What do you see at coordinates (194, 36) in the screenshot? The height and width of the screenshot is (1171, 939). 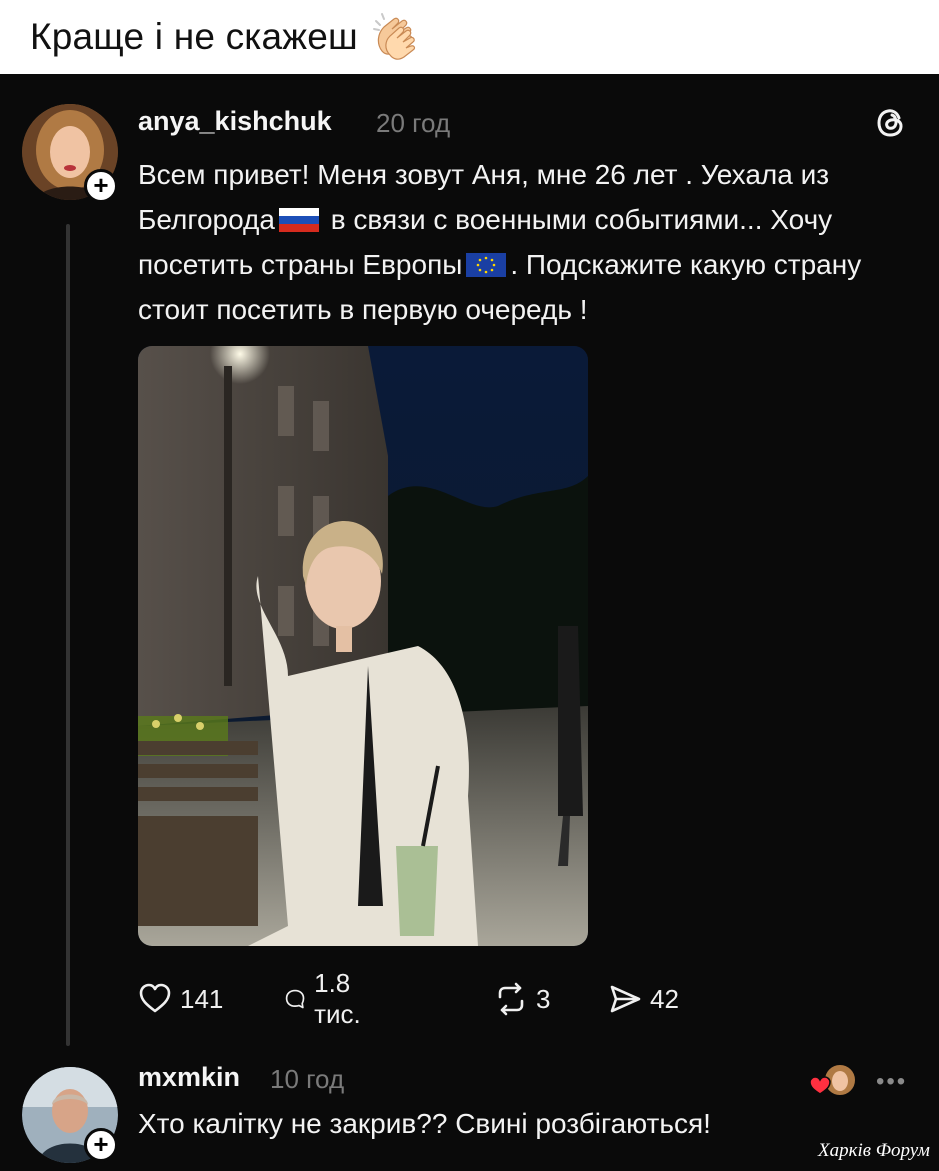 I see `caption-text: Краще і не скажеш` at bounding box center [194, 36].